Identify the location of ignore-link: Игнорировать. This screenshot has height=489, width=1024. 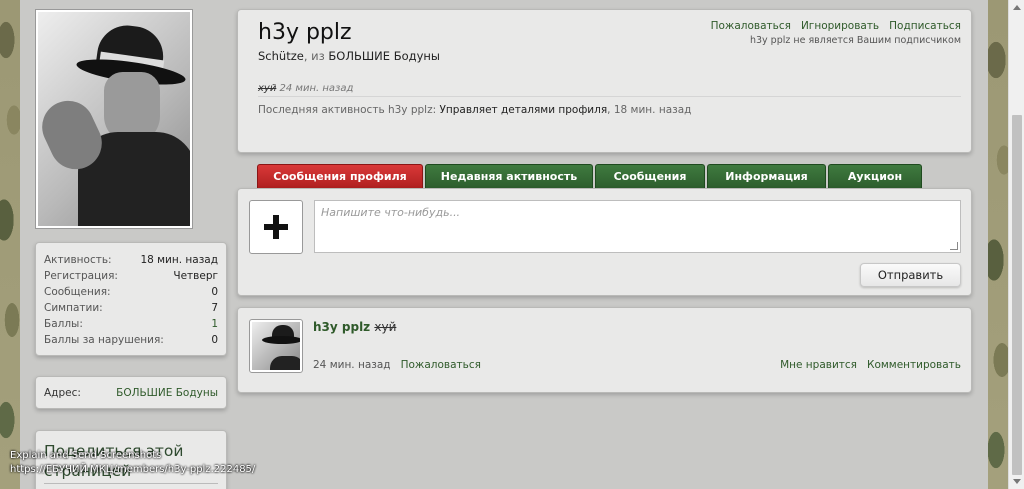
(840, 26).